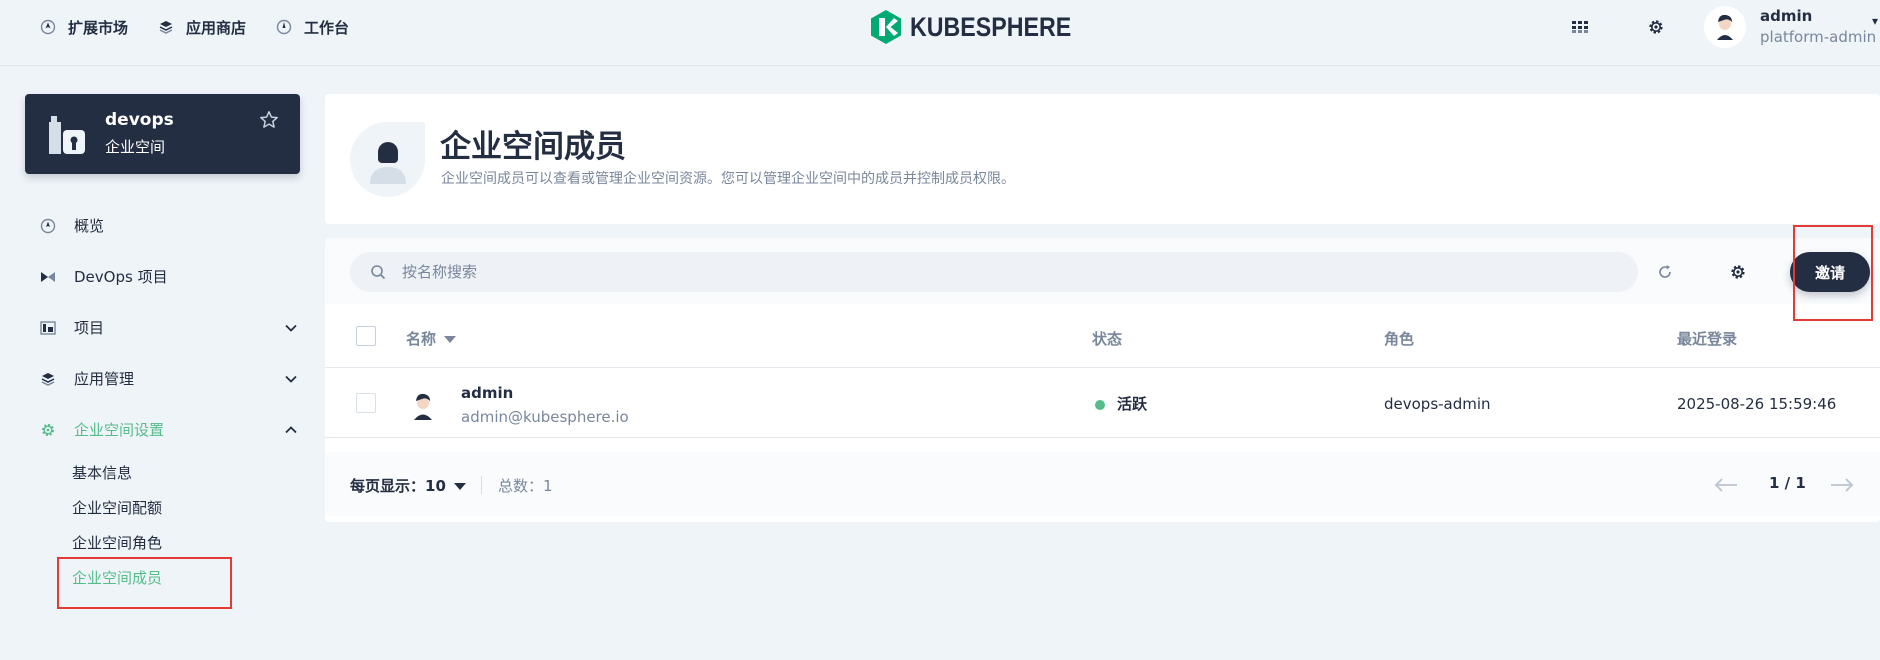 This screenshot has height=660, width=1880. Describe the element at coordinates (525, 486) in the screenshot. I see `total-count: 总数：1` at that location.